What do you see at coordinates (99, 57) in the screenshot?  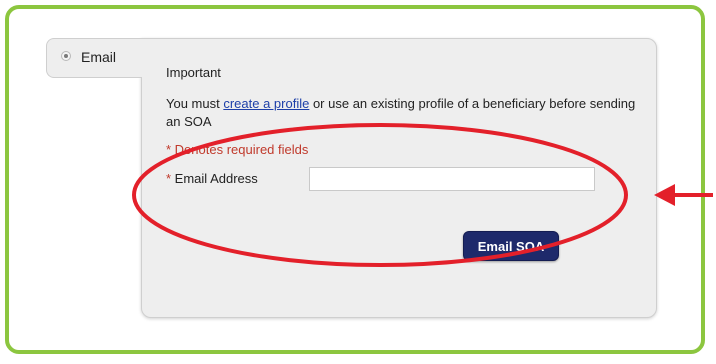 I see `tab-email-label: Email` at bounding box center [99, 57].